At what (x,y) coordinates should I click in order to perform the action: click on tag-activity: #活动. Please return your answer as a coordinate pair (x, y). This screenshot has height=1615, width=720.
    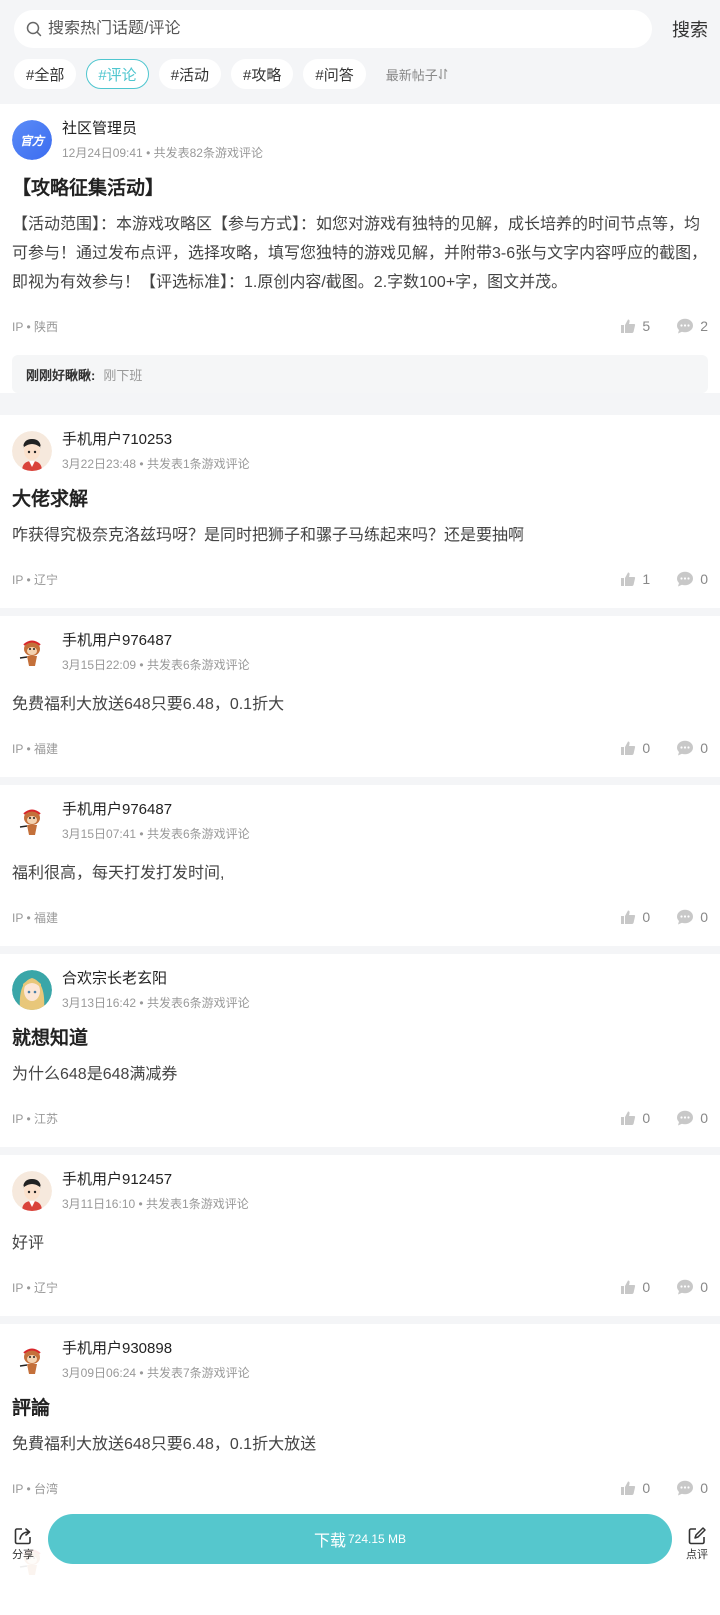
    Looking at the image, I should click on (190, 74).